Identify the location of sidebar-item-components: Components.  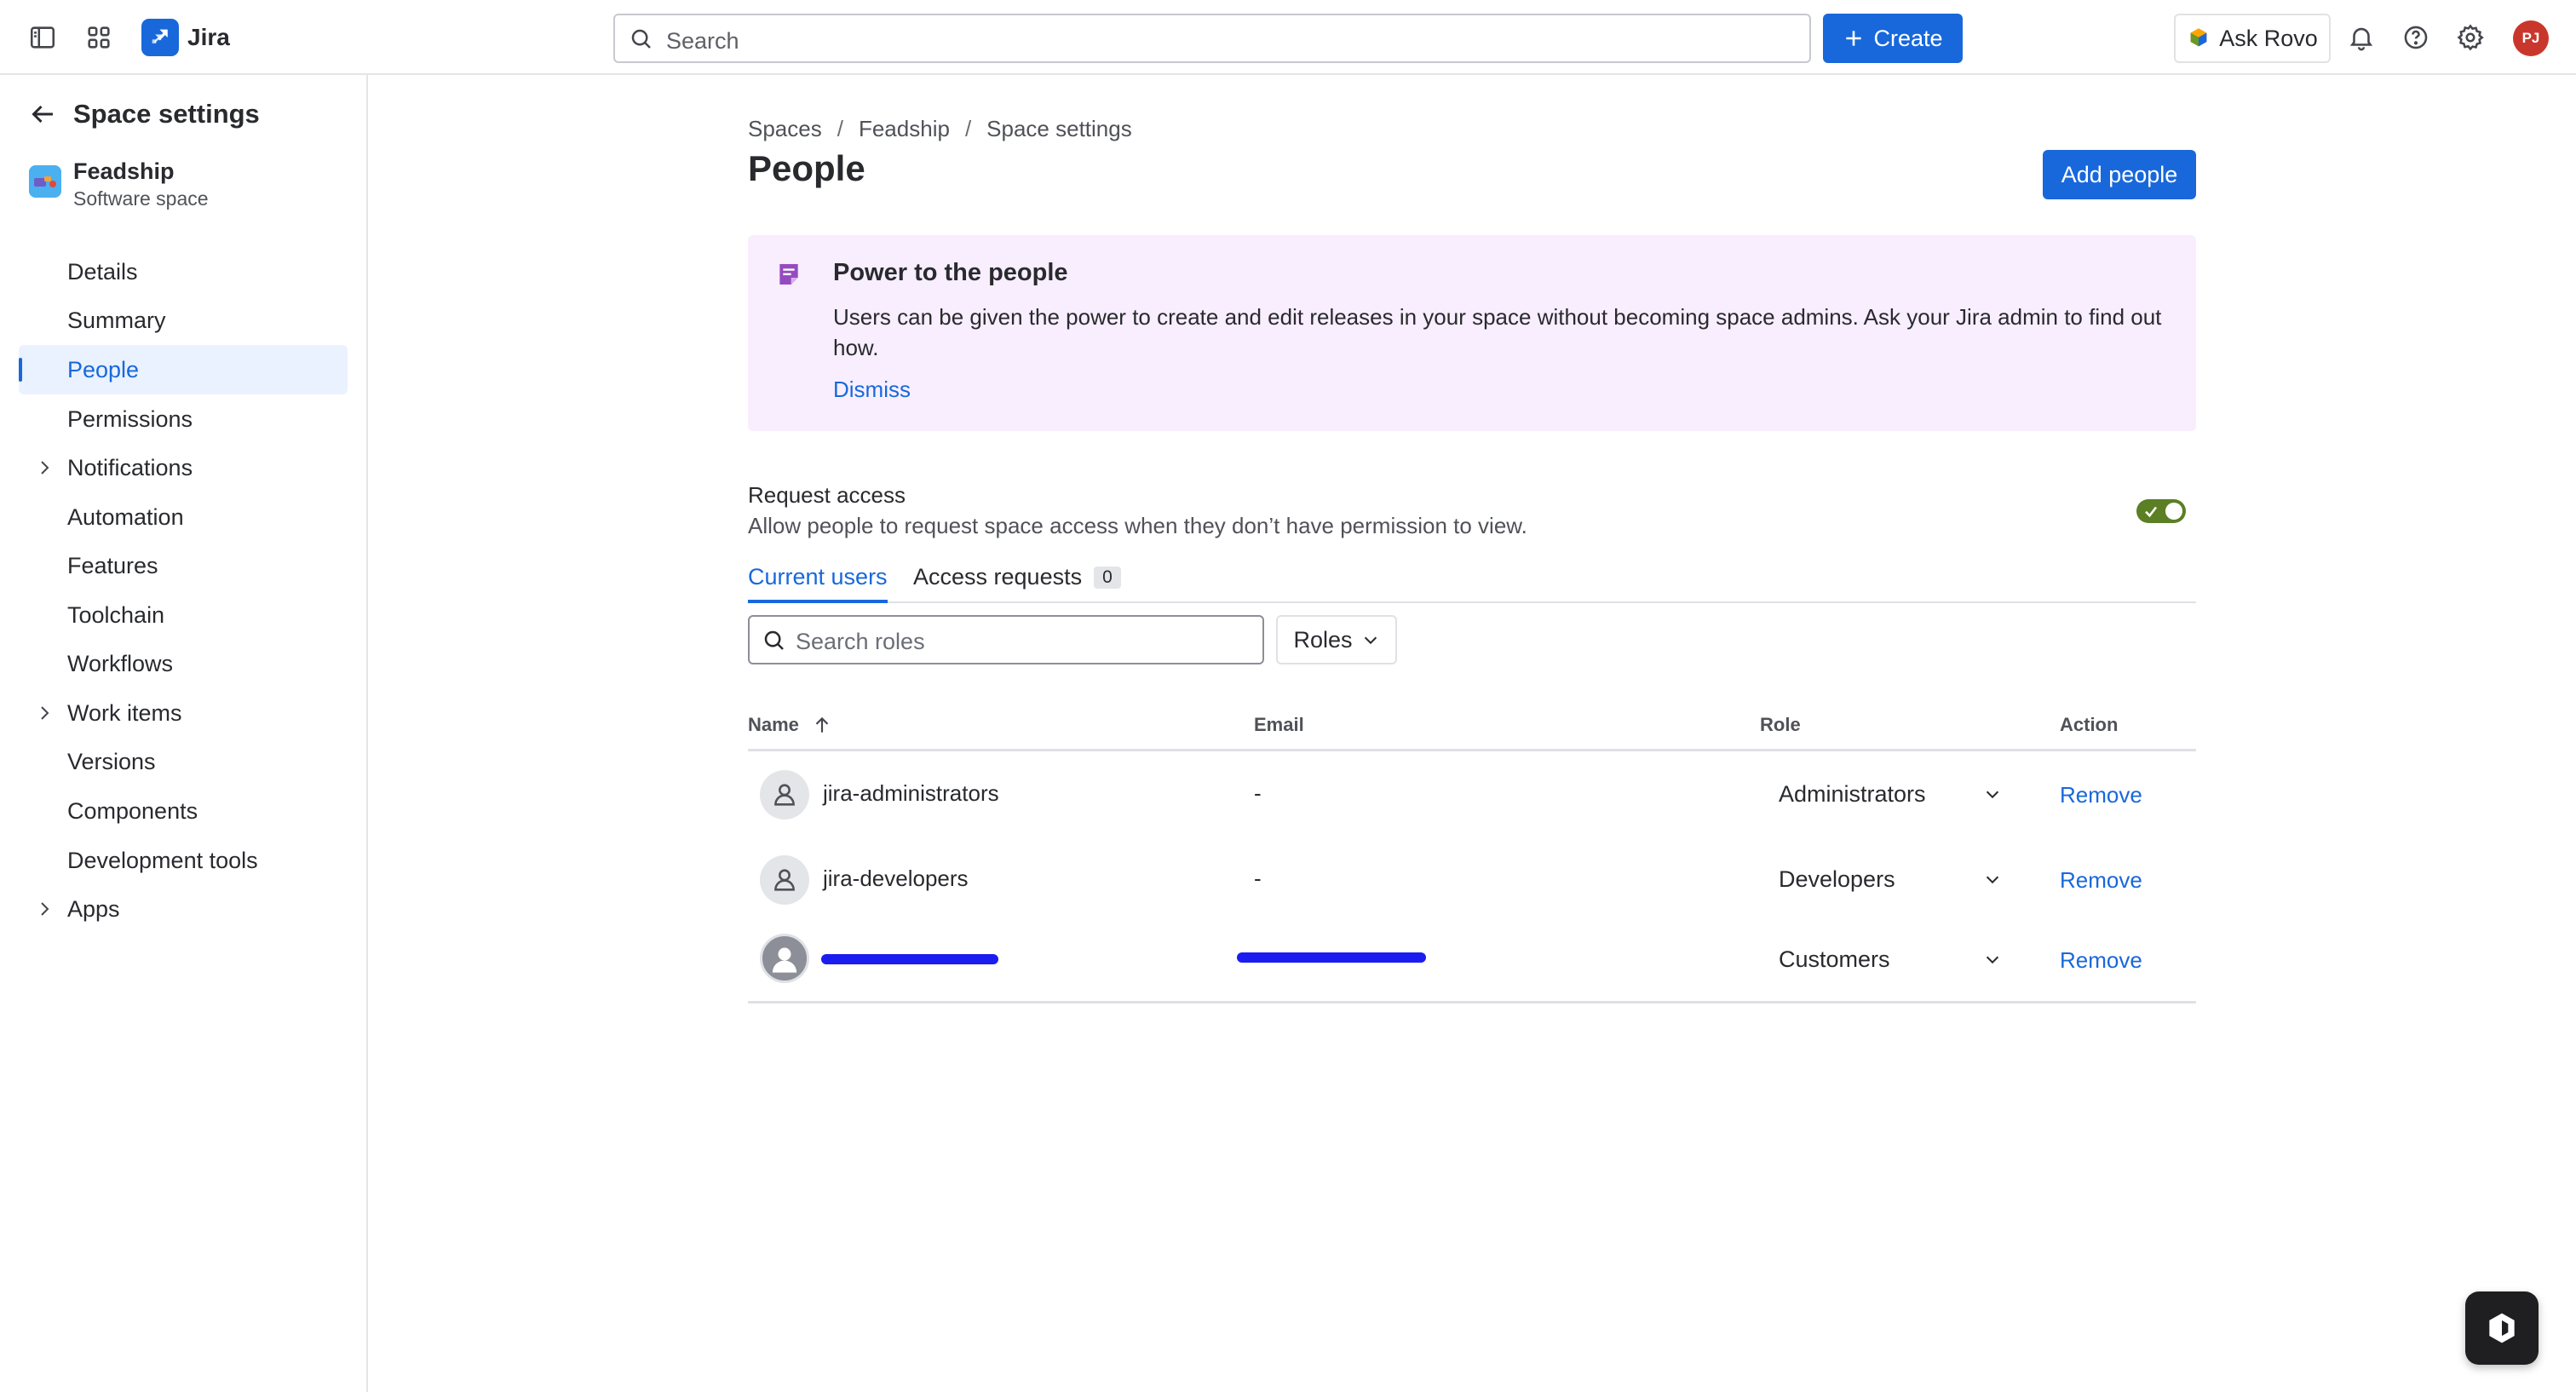
(184, 811).